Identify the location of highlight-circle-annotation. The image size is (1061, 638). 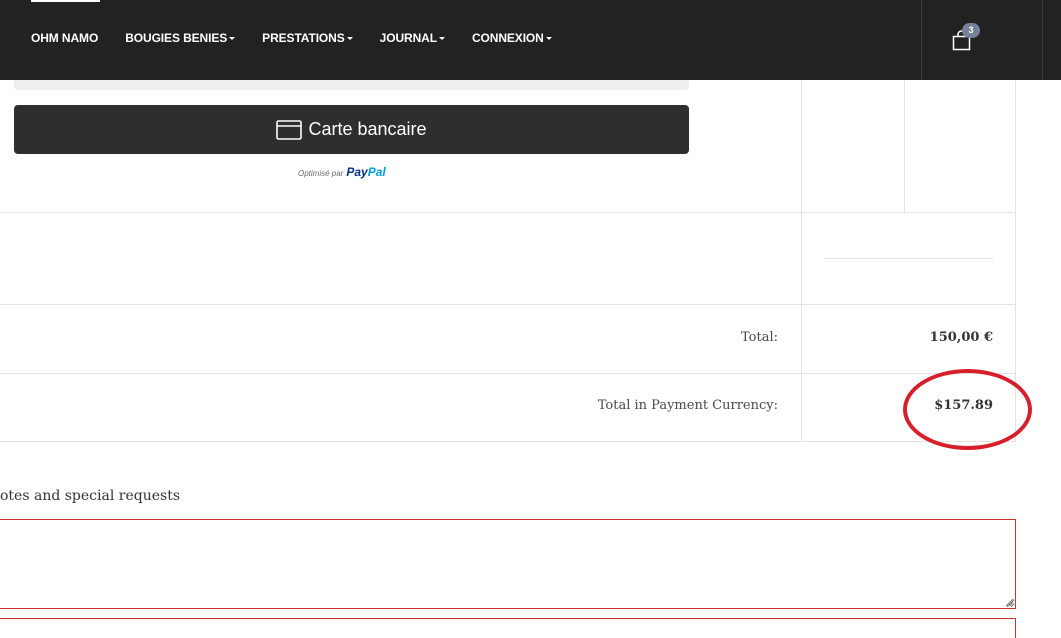
(967, 409).